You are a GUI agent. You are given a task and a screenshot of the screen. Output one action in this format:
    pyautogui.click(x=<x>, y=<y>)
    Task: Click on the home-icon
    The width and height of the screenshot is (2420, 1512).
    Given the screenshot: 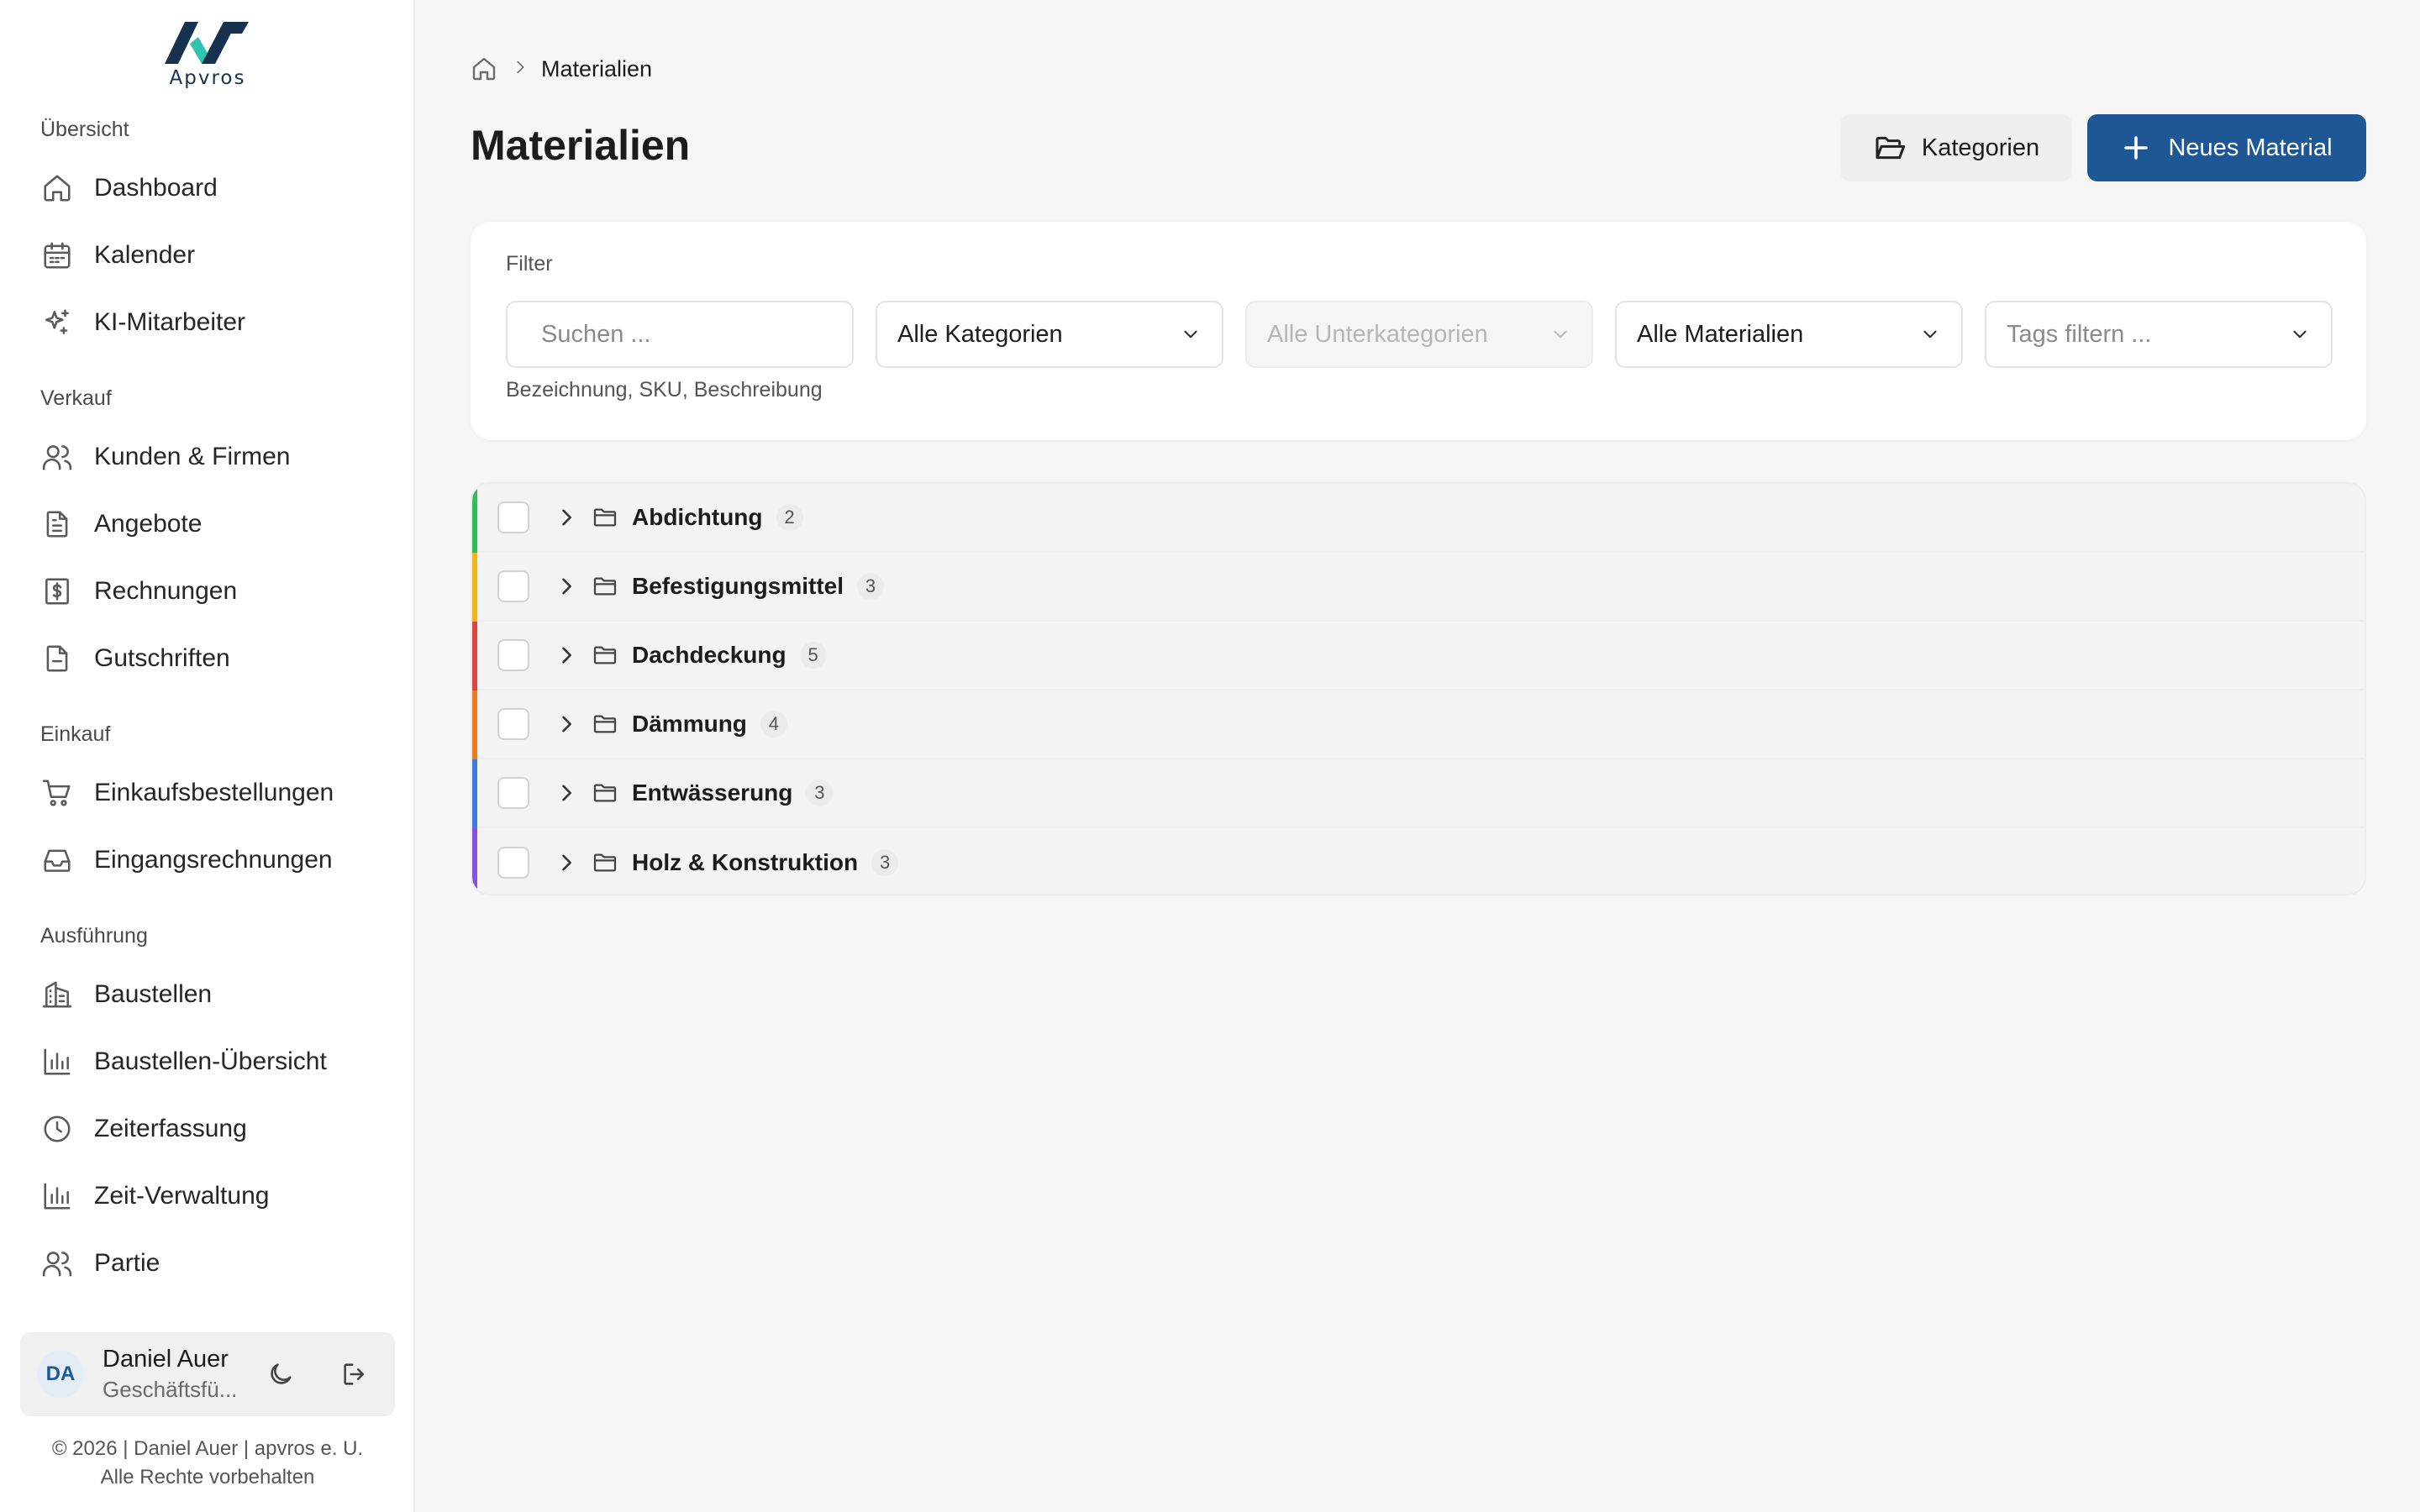 What is the action you would take?
    pyautogui.click(x=484, y=68)
    